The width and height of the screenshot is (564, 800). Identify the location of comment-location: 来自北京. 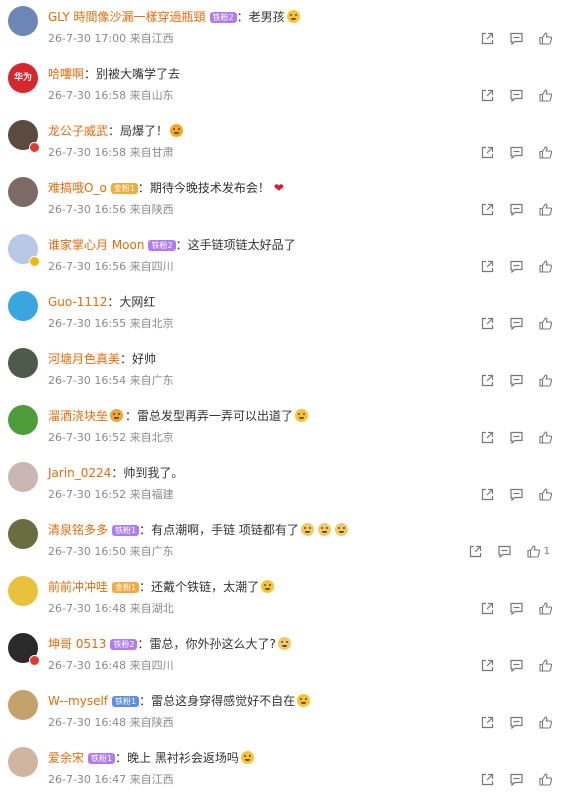
(151, 323).